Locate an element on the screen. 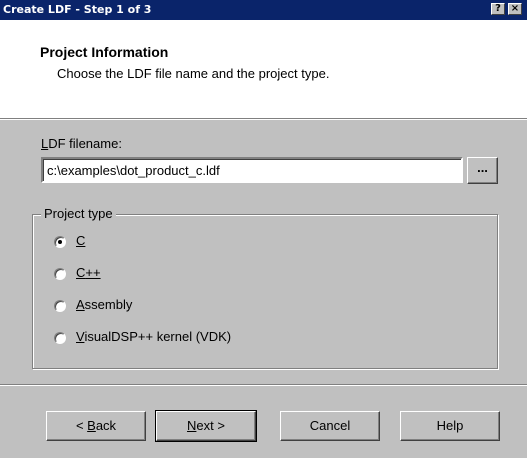 This screenshot has width=527, height=458. ldf-filename-label: LDF filename: is located at coordinates (81, 143).